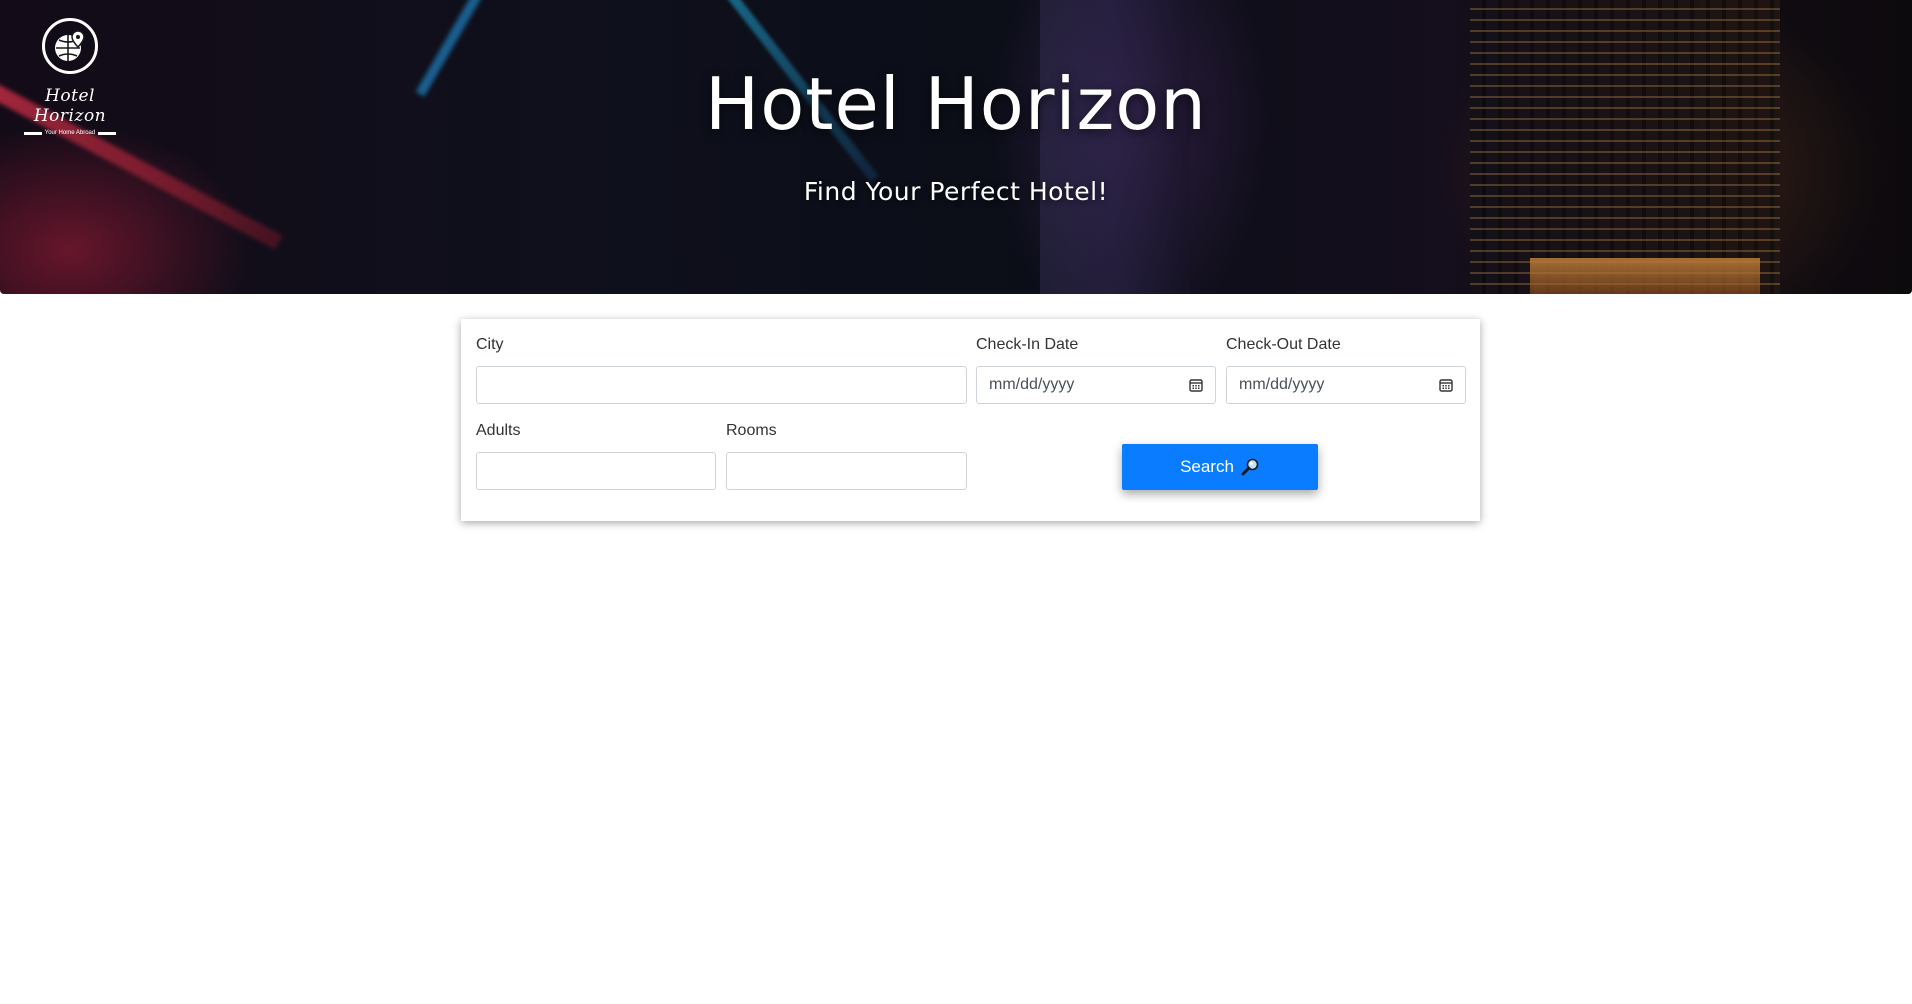  Describe the element at coordinates (721, 385) in the screenshot. I see `city-input` at that location.